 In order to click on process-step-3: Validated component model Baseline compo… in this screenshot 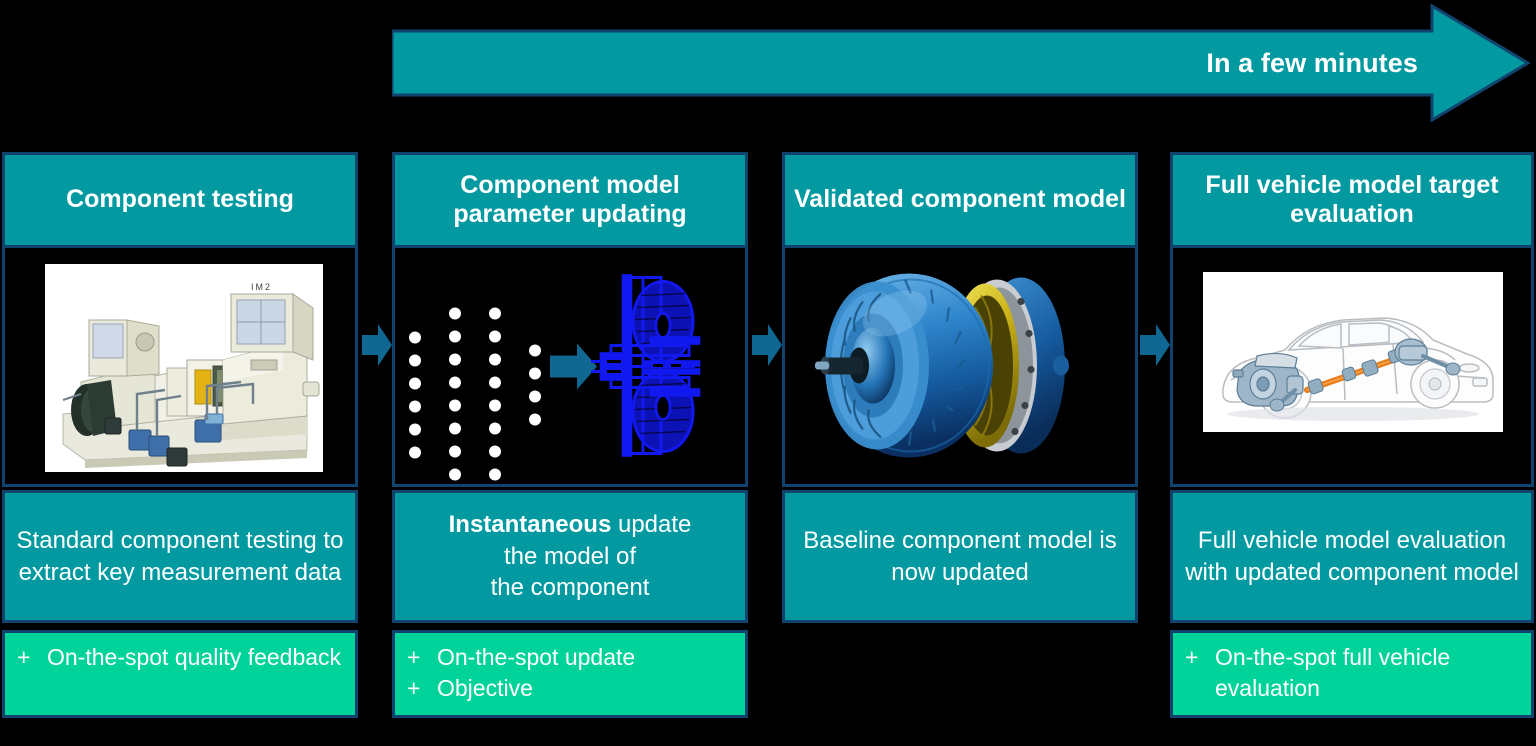, I will do `click(960, 387)`.